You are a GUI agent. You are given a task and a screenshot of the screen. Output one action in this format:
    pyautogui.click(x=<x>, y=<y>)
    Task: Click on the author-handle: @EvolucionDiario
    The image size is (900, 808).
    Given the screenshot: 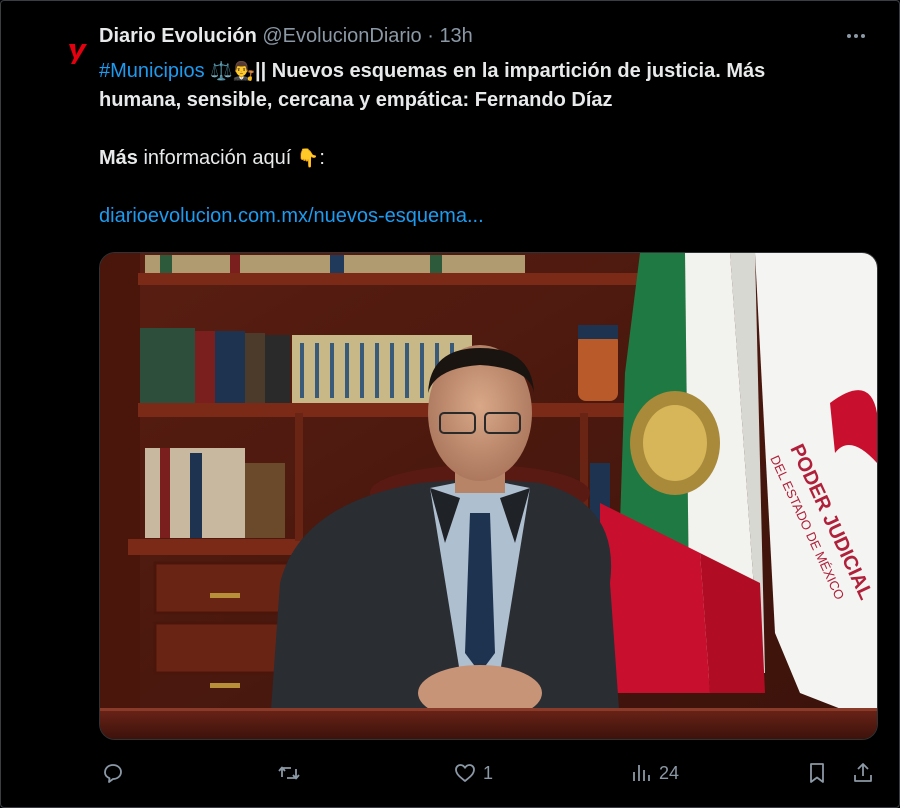 What is the action you would take?
    pyautogui.click(x=341, y=36)
    